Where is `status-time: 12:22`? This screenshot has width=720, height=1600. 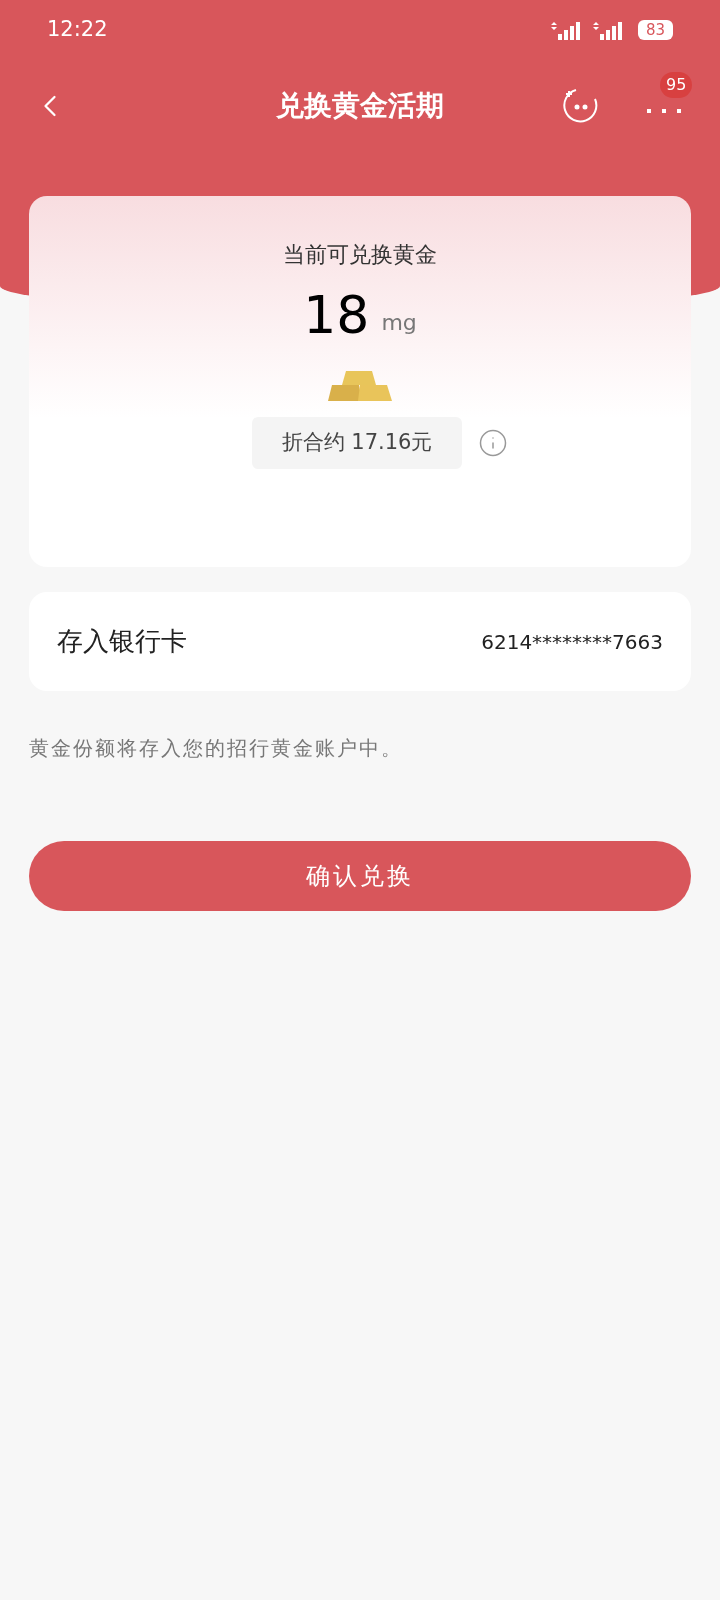
status-time: 12:22 is located at coordinates (77, 30).